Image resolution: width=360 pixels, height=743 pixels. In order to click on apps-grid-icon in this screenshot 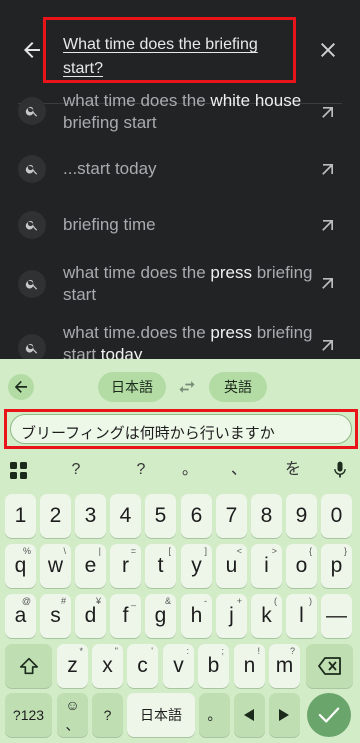, I will do `click(18, 470)`.